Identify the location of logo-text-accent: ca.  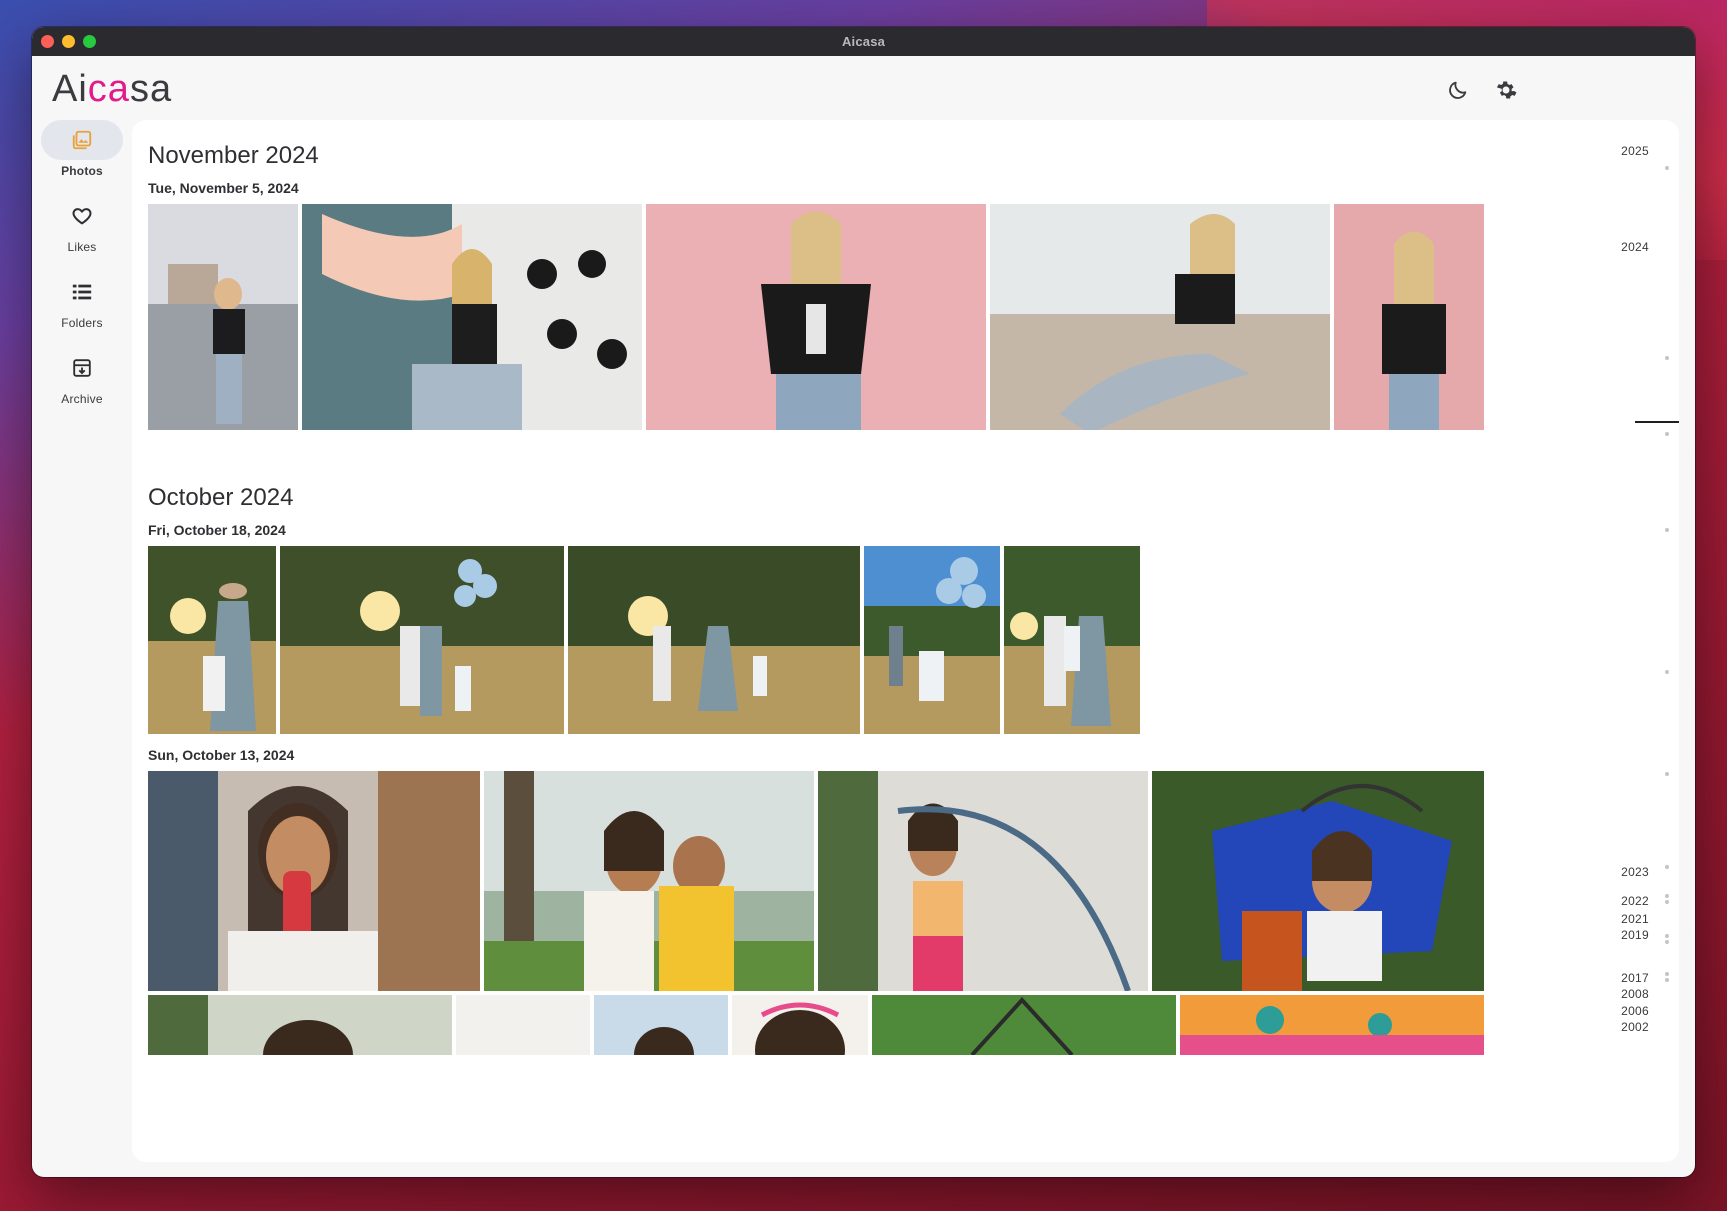
(108, 89).